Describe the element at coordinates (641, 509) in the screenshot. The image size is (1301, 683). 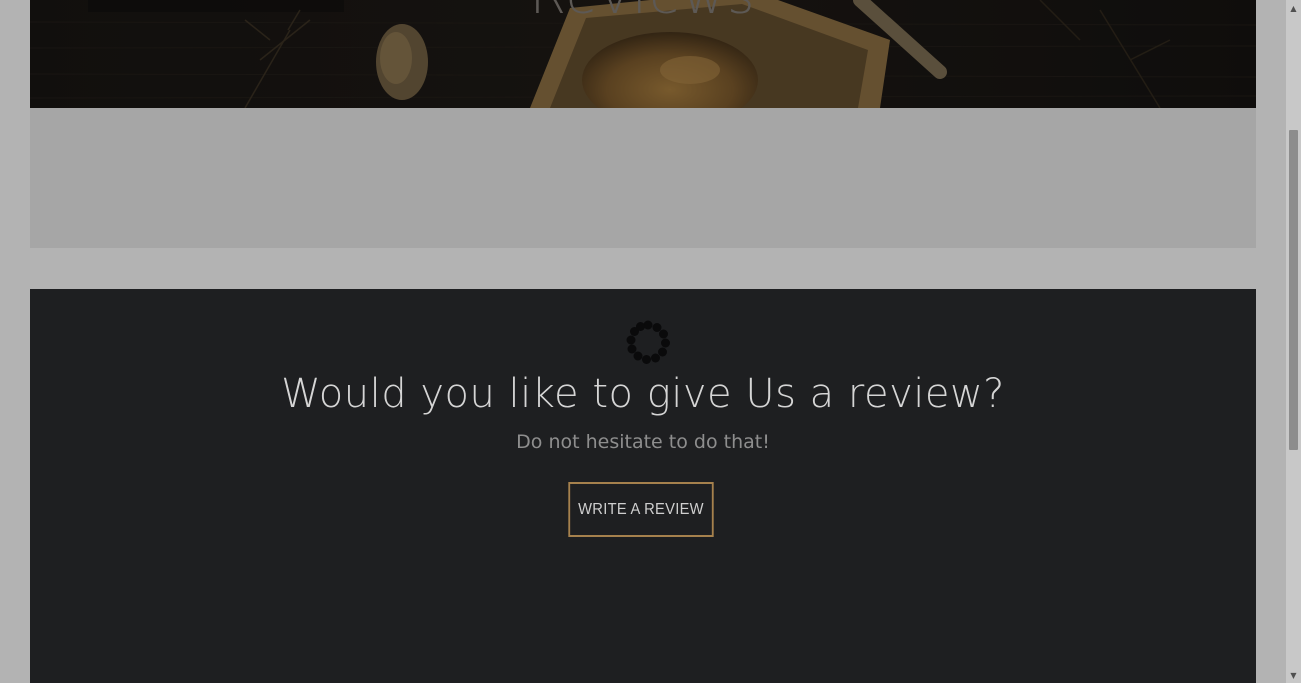
I see `write-review-button: Write a review` at that location.